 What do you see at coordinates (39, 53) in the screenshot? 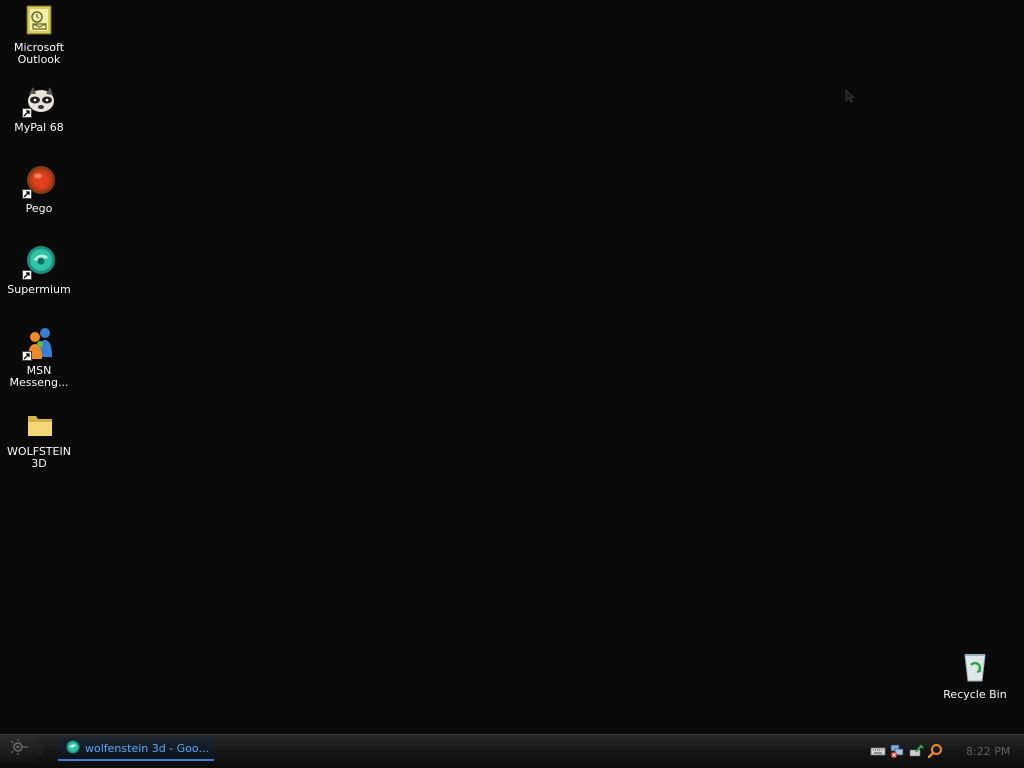
I see `desktop-icon-label: Microsoft Outlook` at bounding box center [39, 53].